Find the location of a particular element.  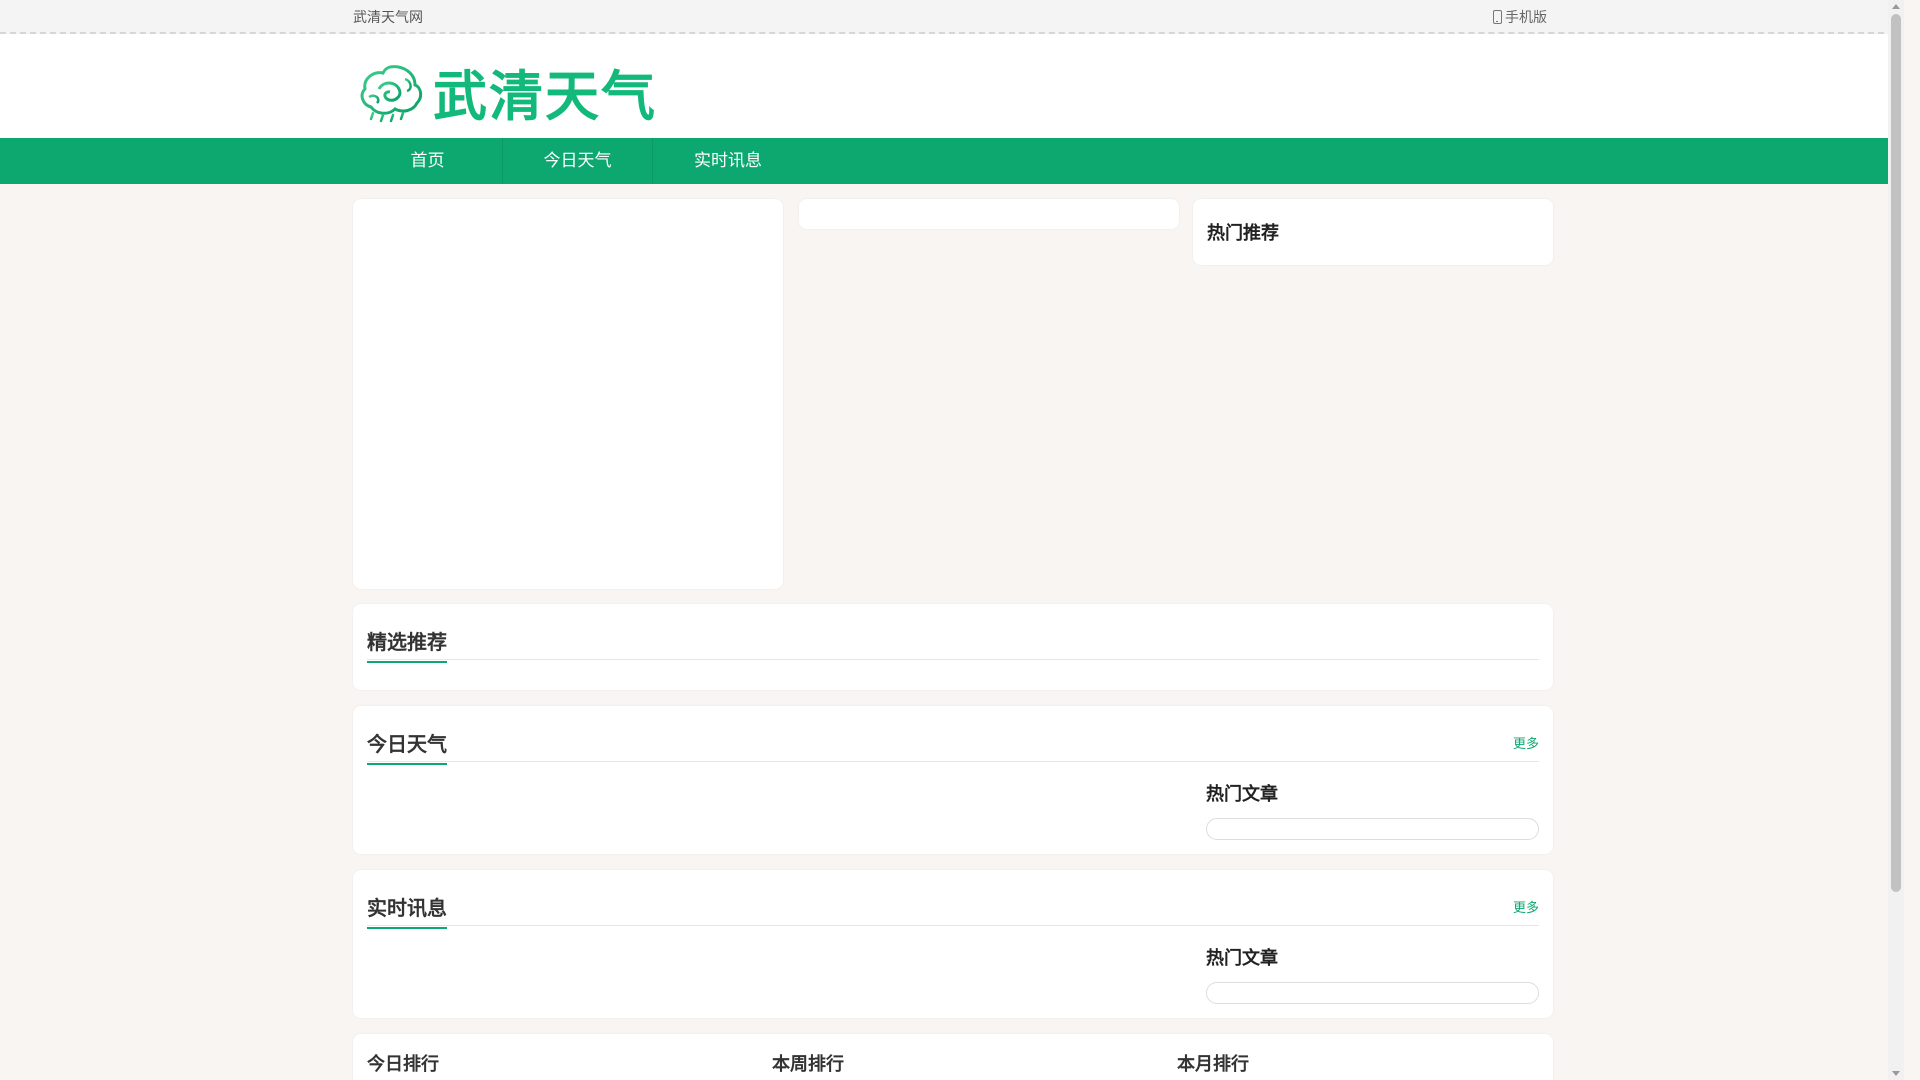

realtime-news-more-link: 更多 is located at coordinates (1526, 906).